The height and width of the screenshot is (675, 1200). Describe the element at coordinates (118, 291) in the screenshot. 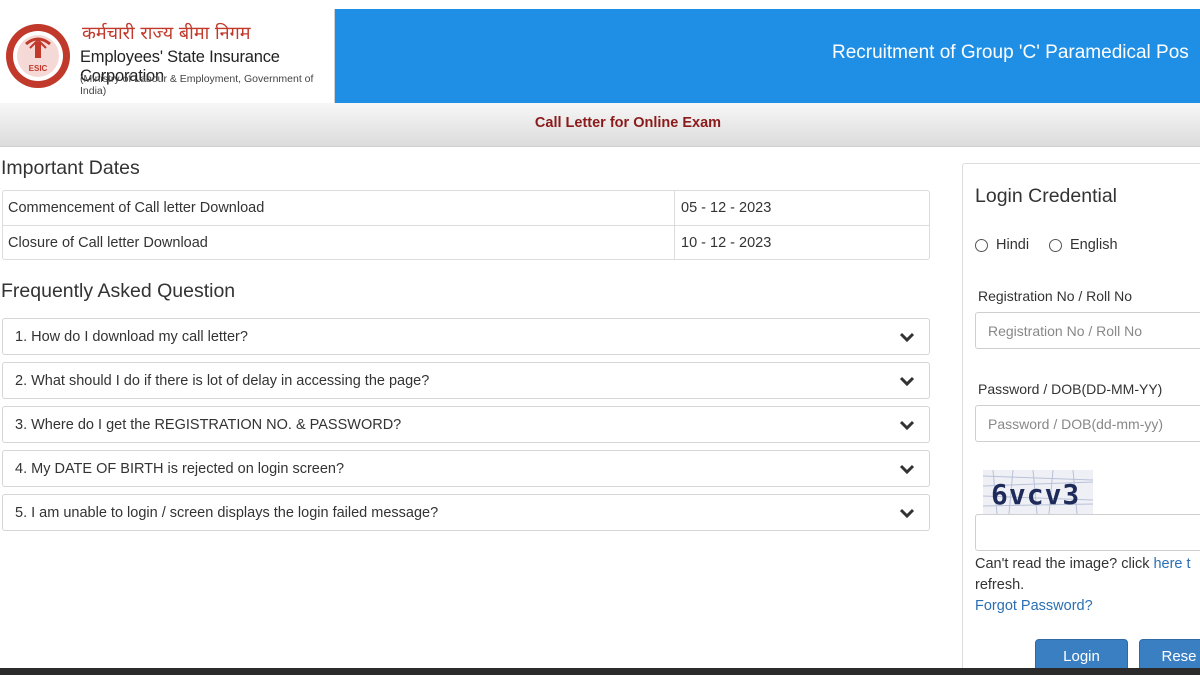

I see `faq-heading: Frequently Asked Question` at that location.